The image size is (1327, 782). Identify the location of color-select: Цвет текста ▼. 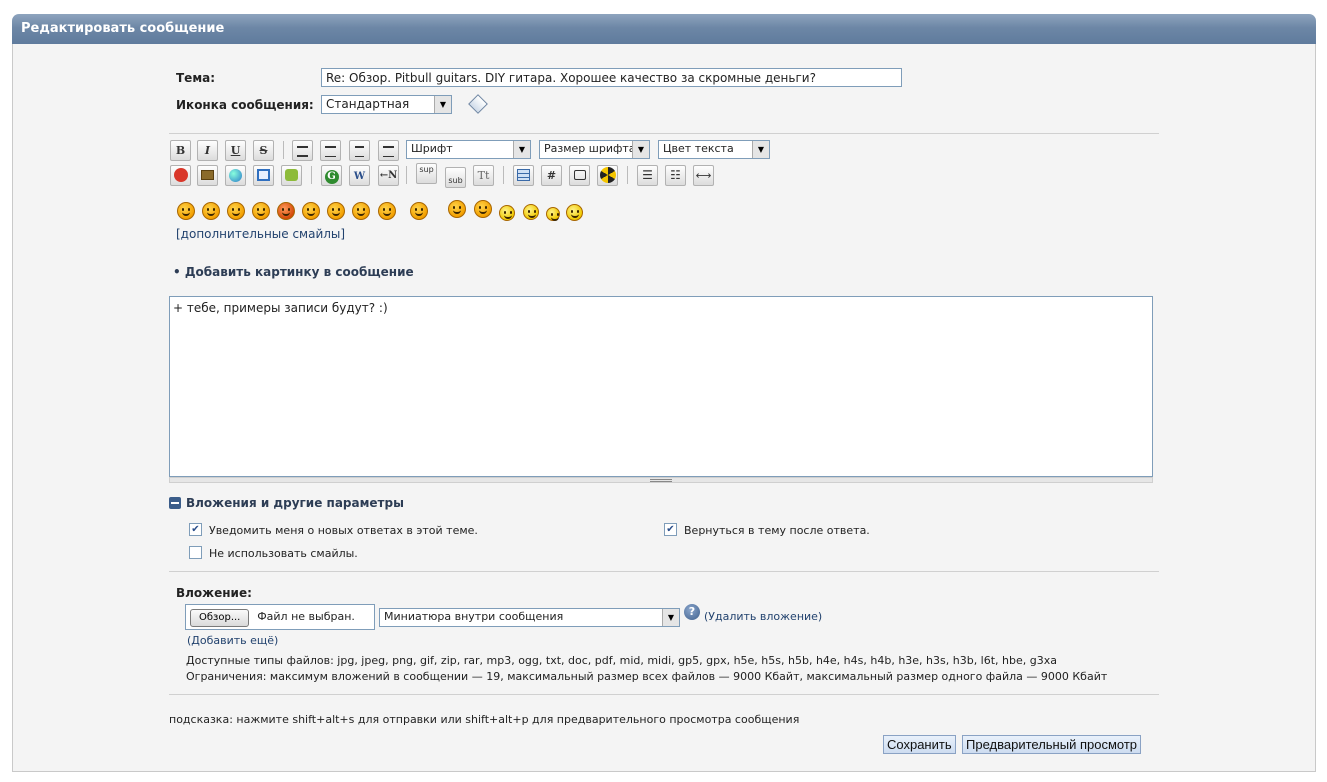
(714, 149).